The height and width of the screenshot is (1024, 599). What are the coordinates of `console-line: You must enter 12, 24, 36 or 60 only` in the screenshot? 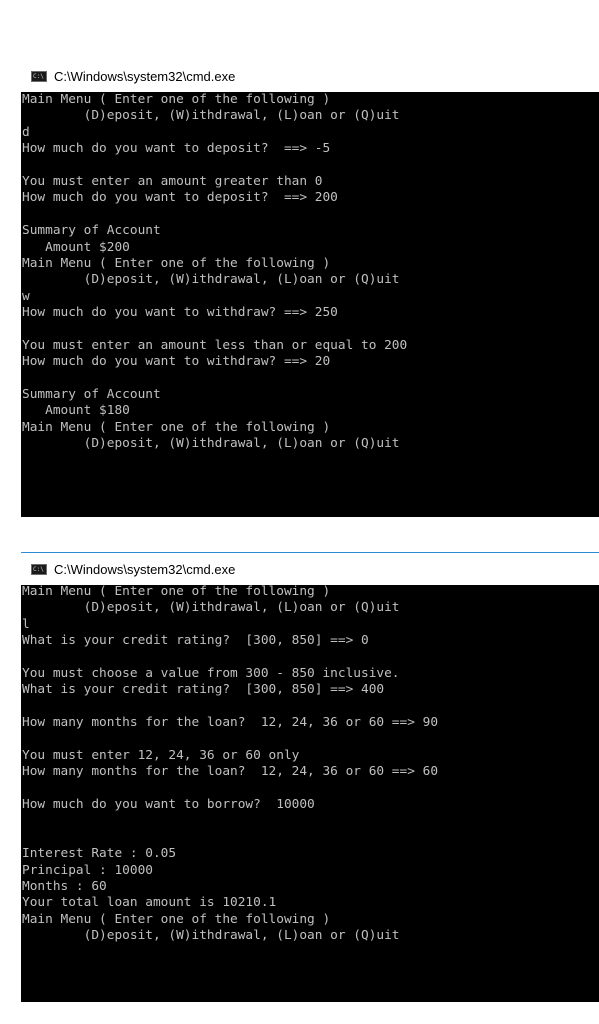 It's located at (161, 755).